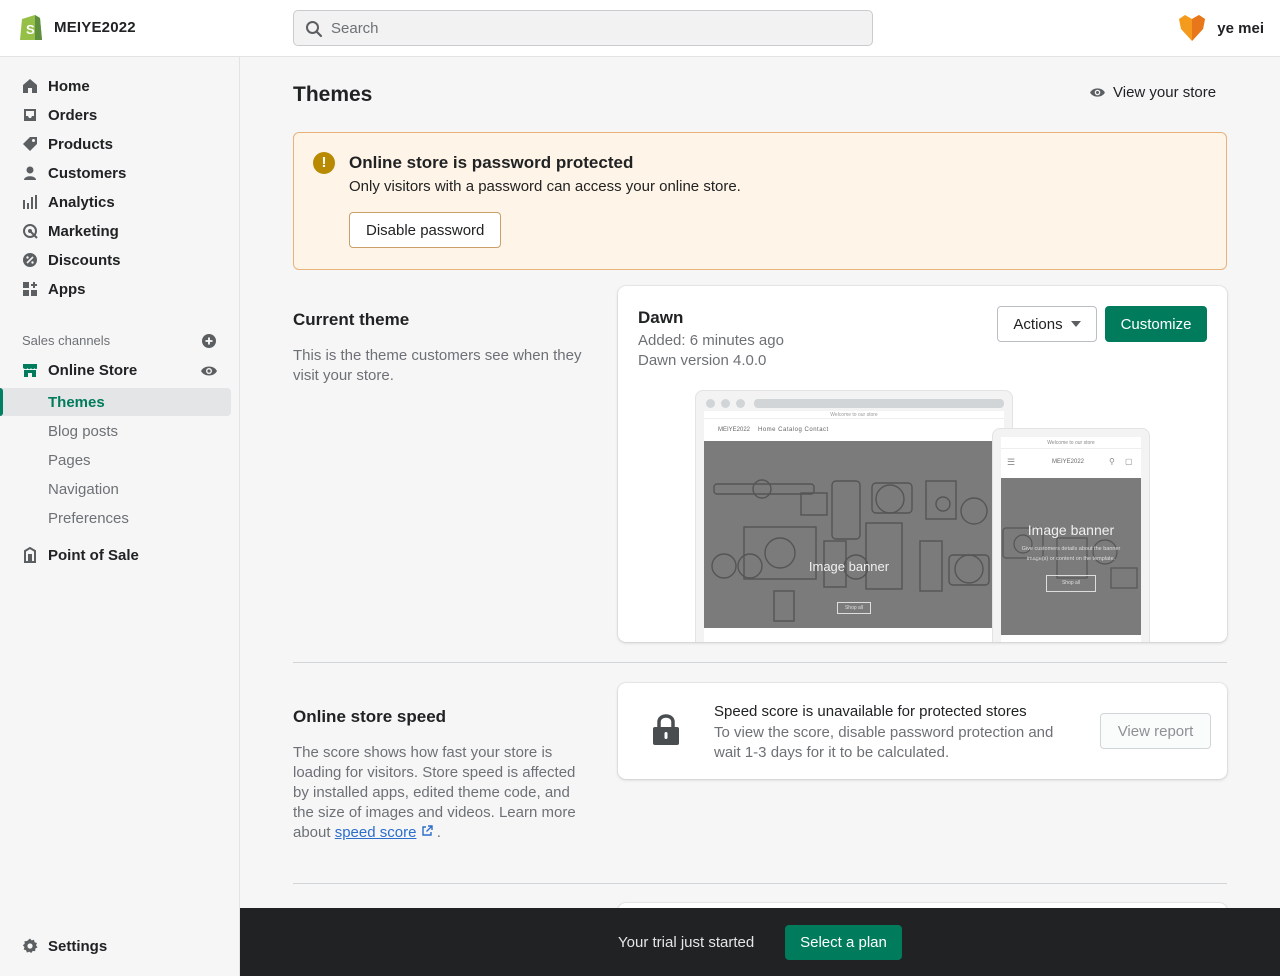 The width and height of the screenshot is (1280, 976). What do you see at coordinates (854, 608) in the screenshot?
I see `preview-shop-all-button: Shop all` at bounding box center [854, 608].